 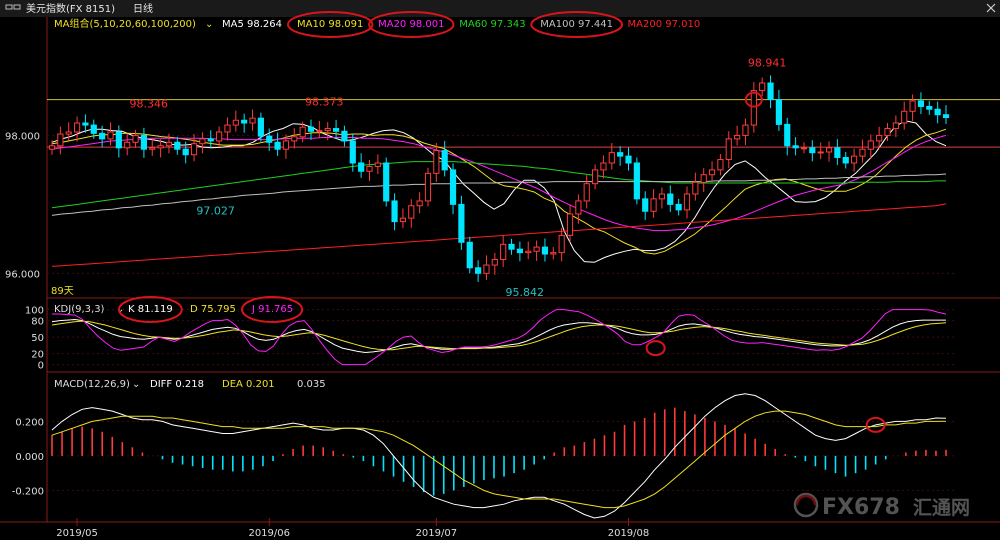 What do you see at coordinates (143, 8) in the screenshot?
I see `period-label: 日线` at bounding box center [143, 8].